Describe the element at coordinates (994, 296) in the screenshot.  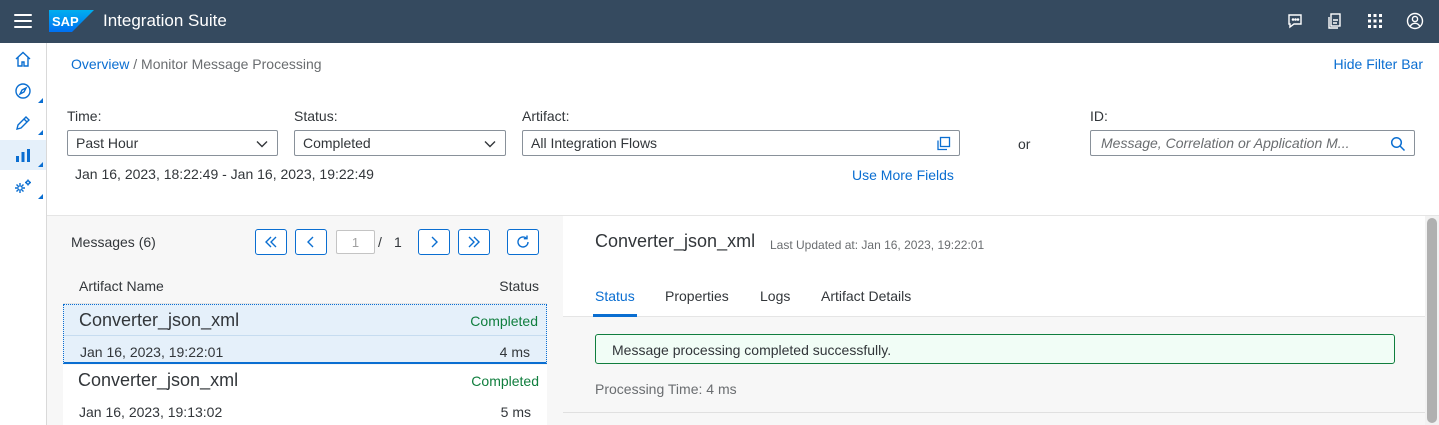
I see `detail-tabs: Status Properties Logs Artifact Details` at that location.